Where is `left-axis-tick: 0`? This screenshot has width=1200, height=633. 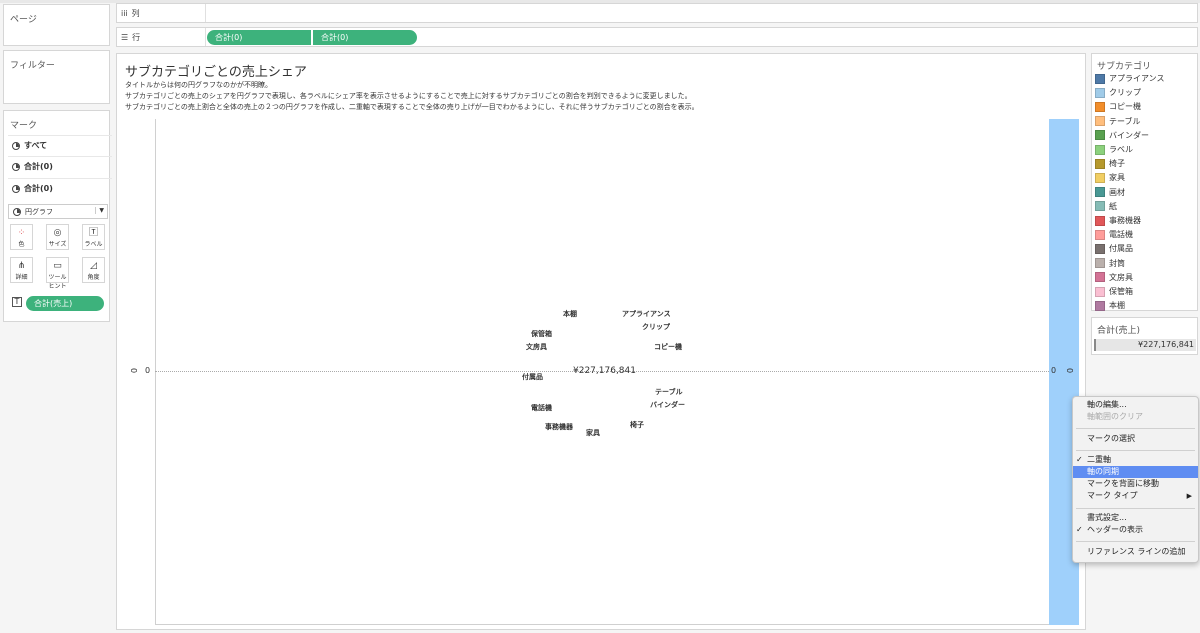
left-axis-tick: 0 is located at coordinates (148, 370).